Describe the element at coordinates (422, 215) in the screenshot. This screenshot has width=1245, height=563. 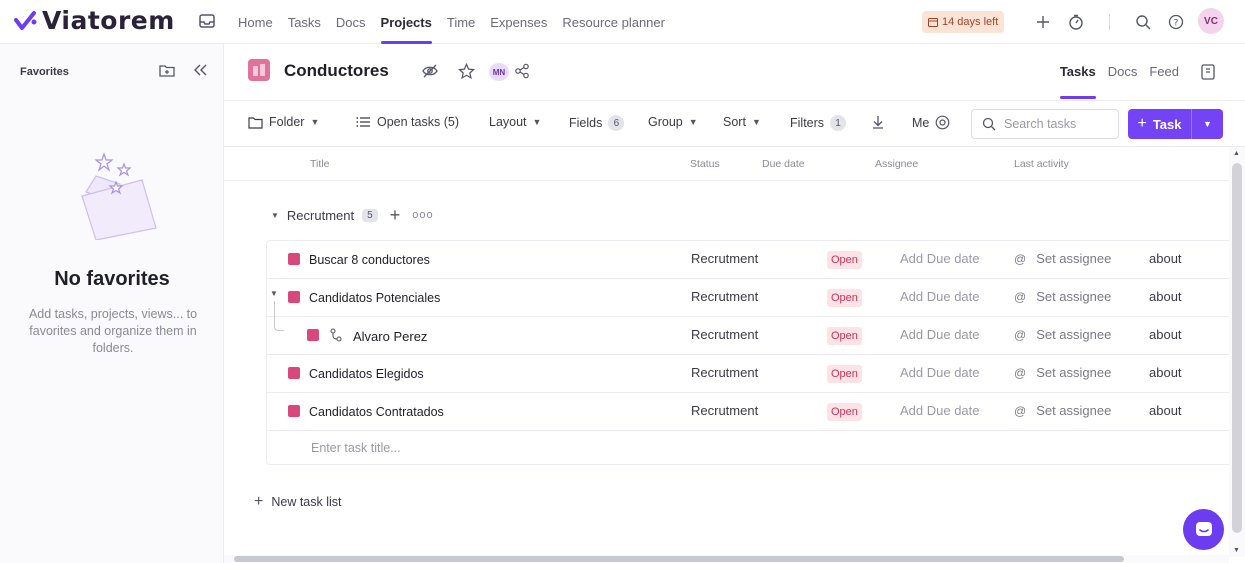
I see `more-icon: ooo` at that location.